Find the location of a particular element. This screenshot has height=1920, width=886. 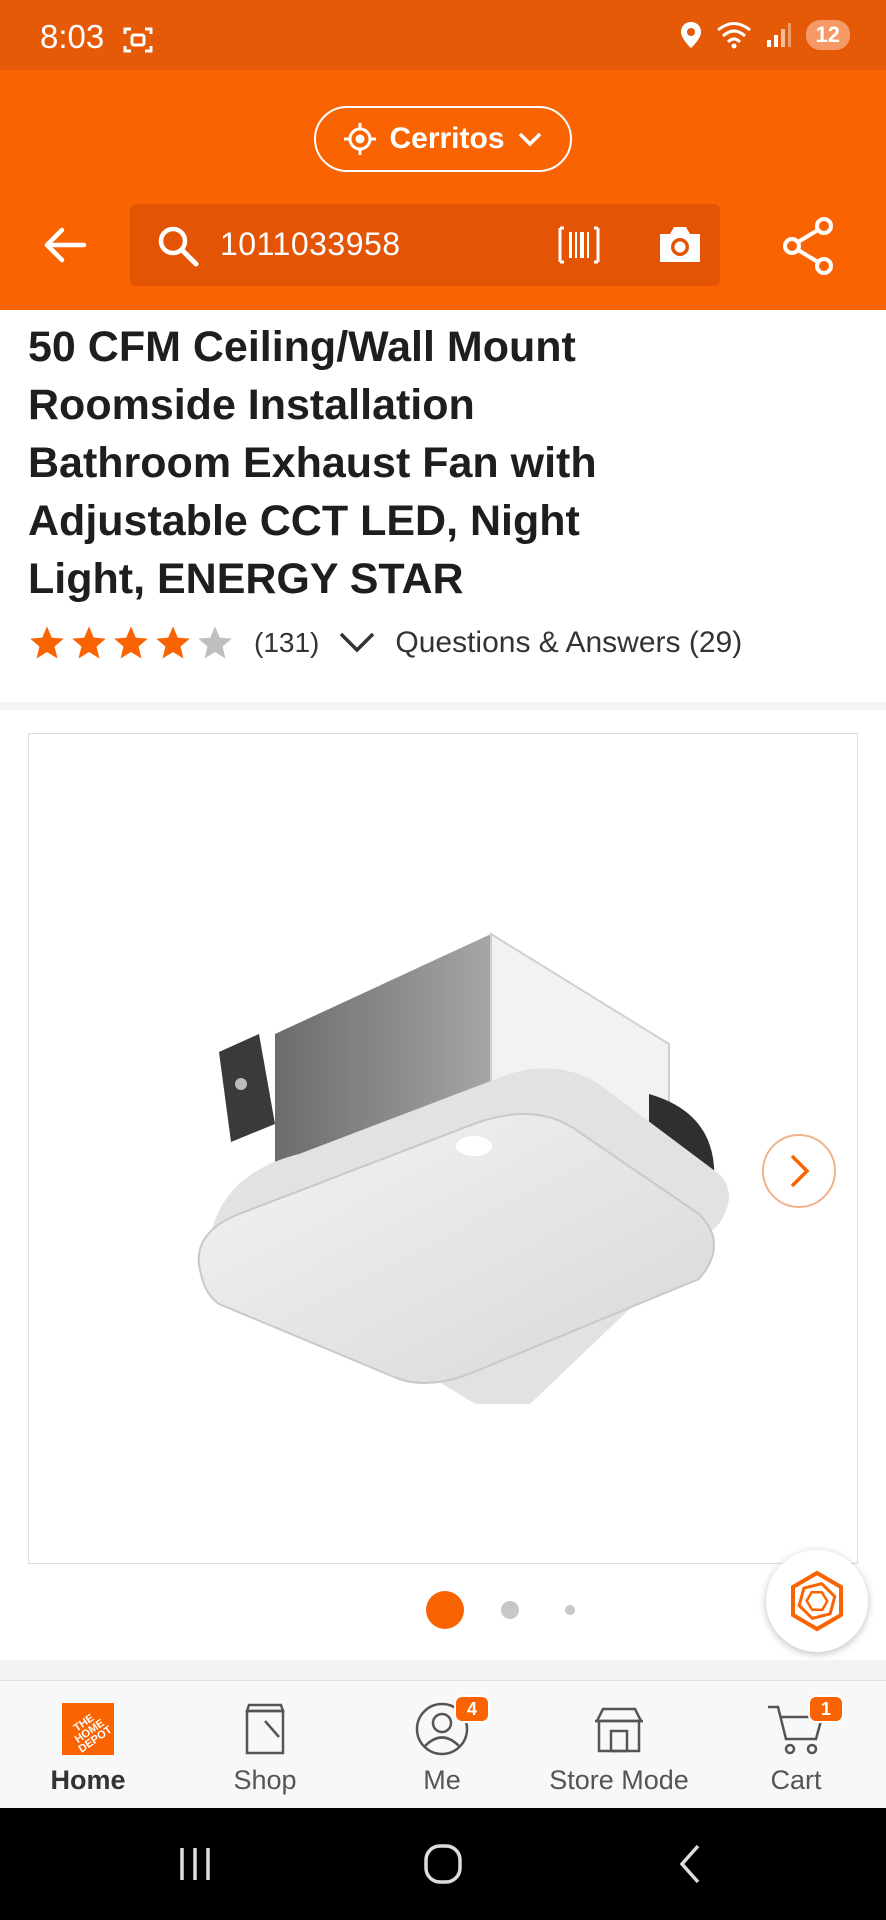

nav-label-me: Me is located at coordinates (442, 1780).